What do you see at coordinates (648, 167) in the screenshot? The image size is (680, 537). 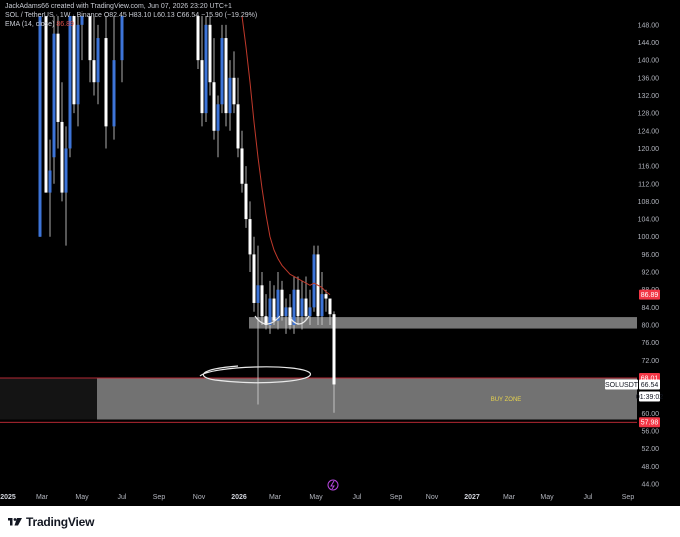 I see `y-tick-label: 116.00` at bounding box center [648, 167].